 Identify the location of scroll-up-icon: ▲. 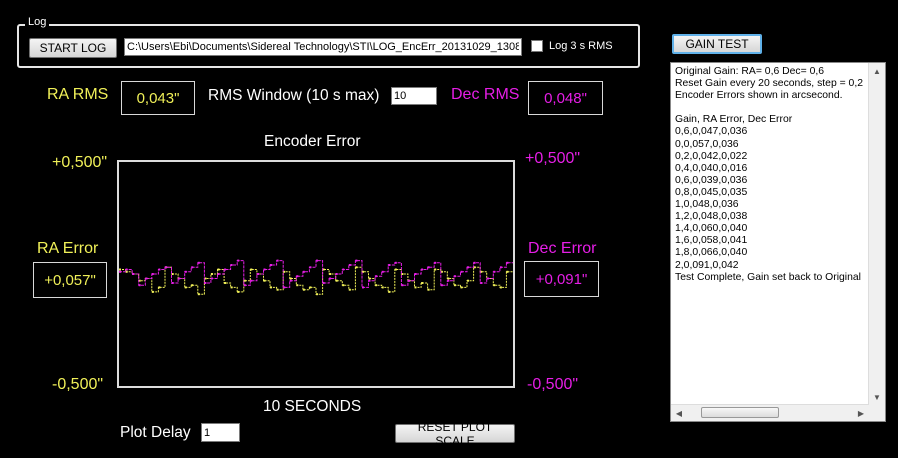
(877, 71).